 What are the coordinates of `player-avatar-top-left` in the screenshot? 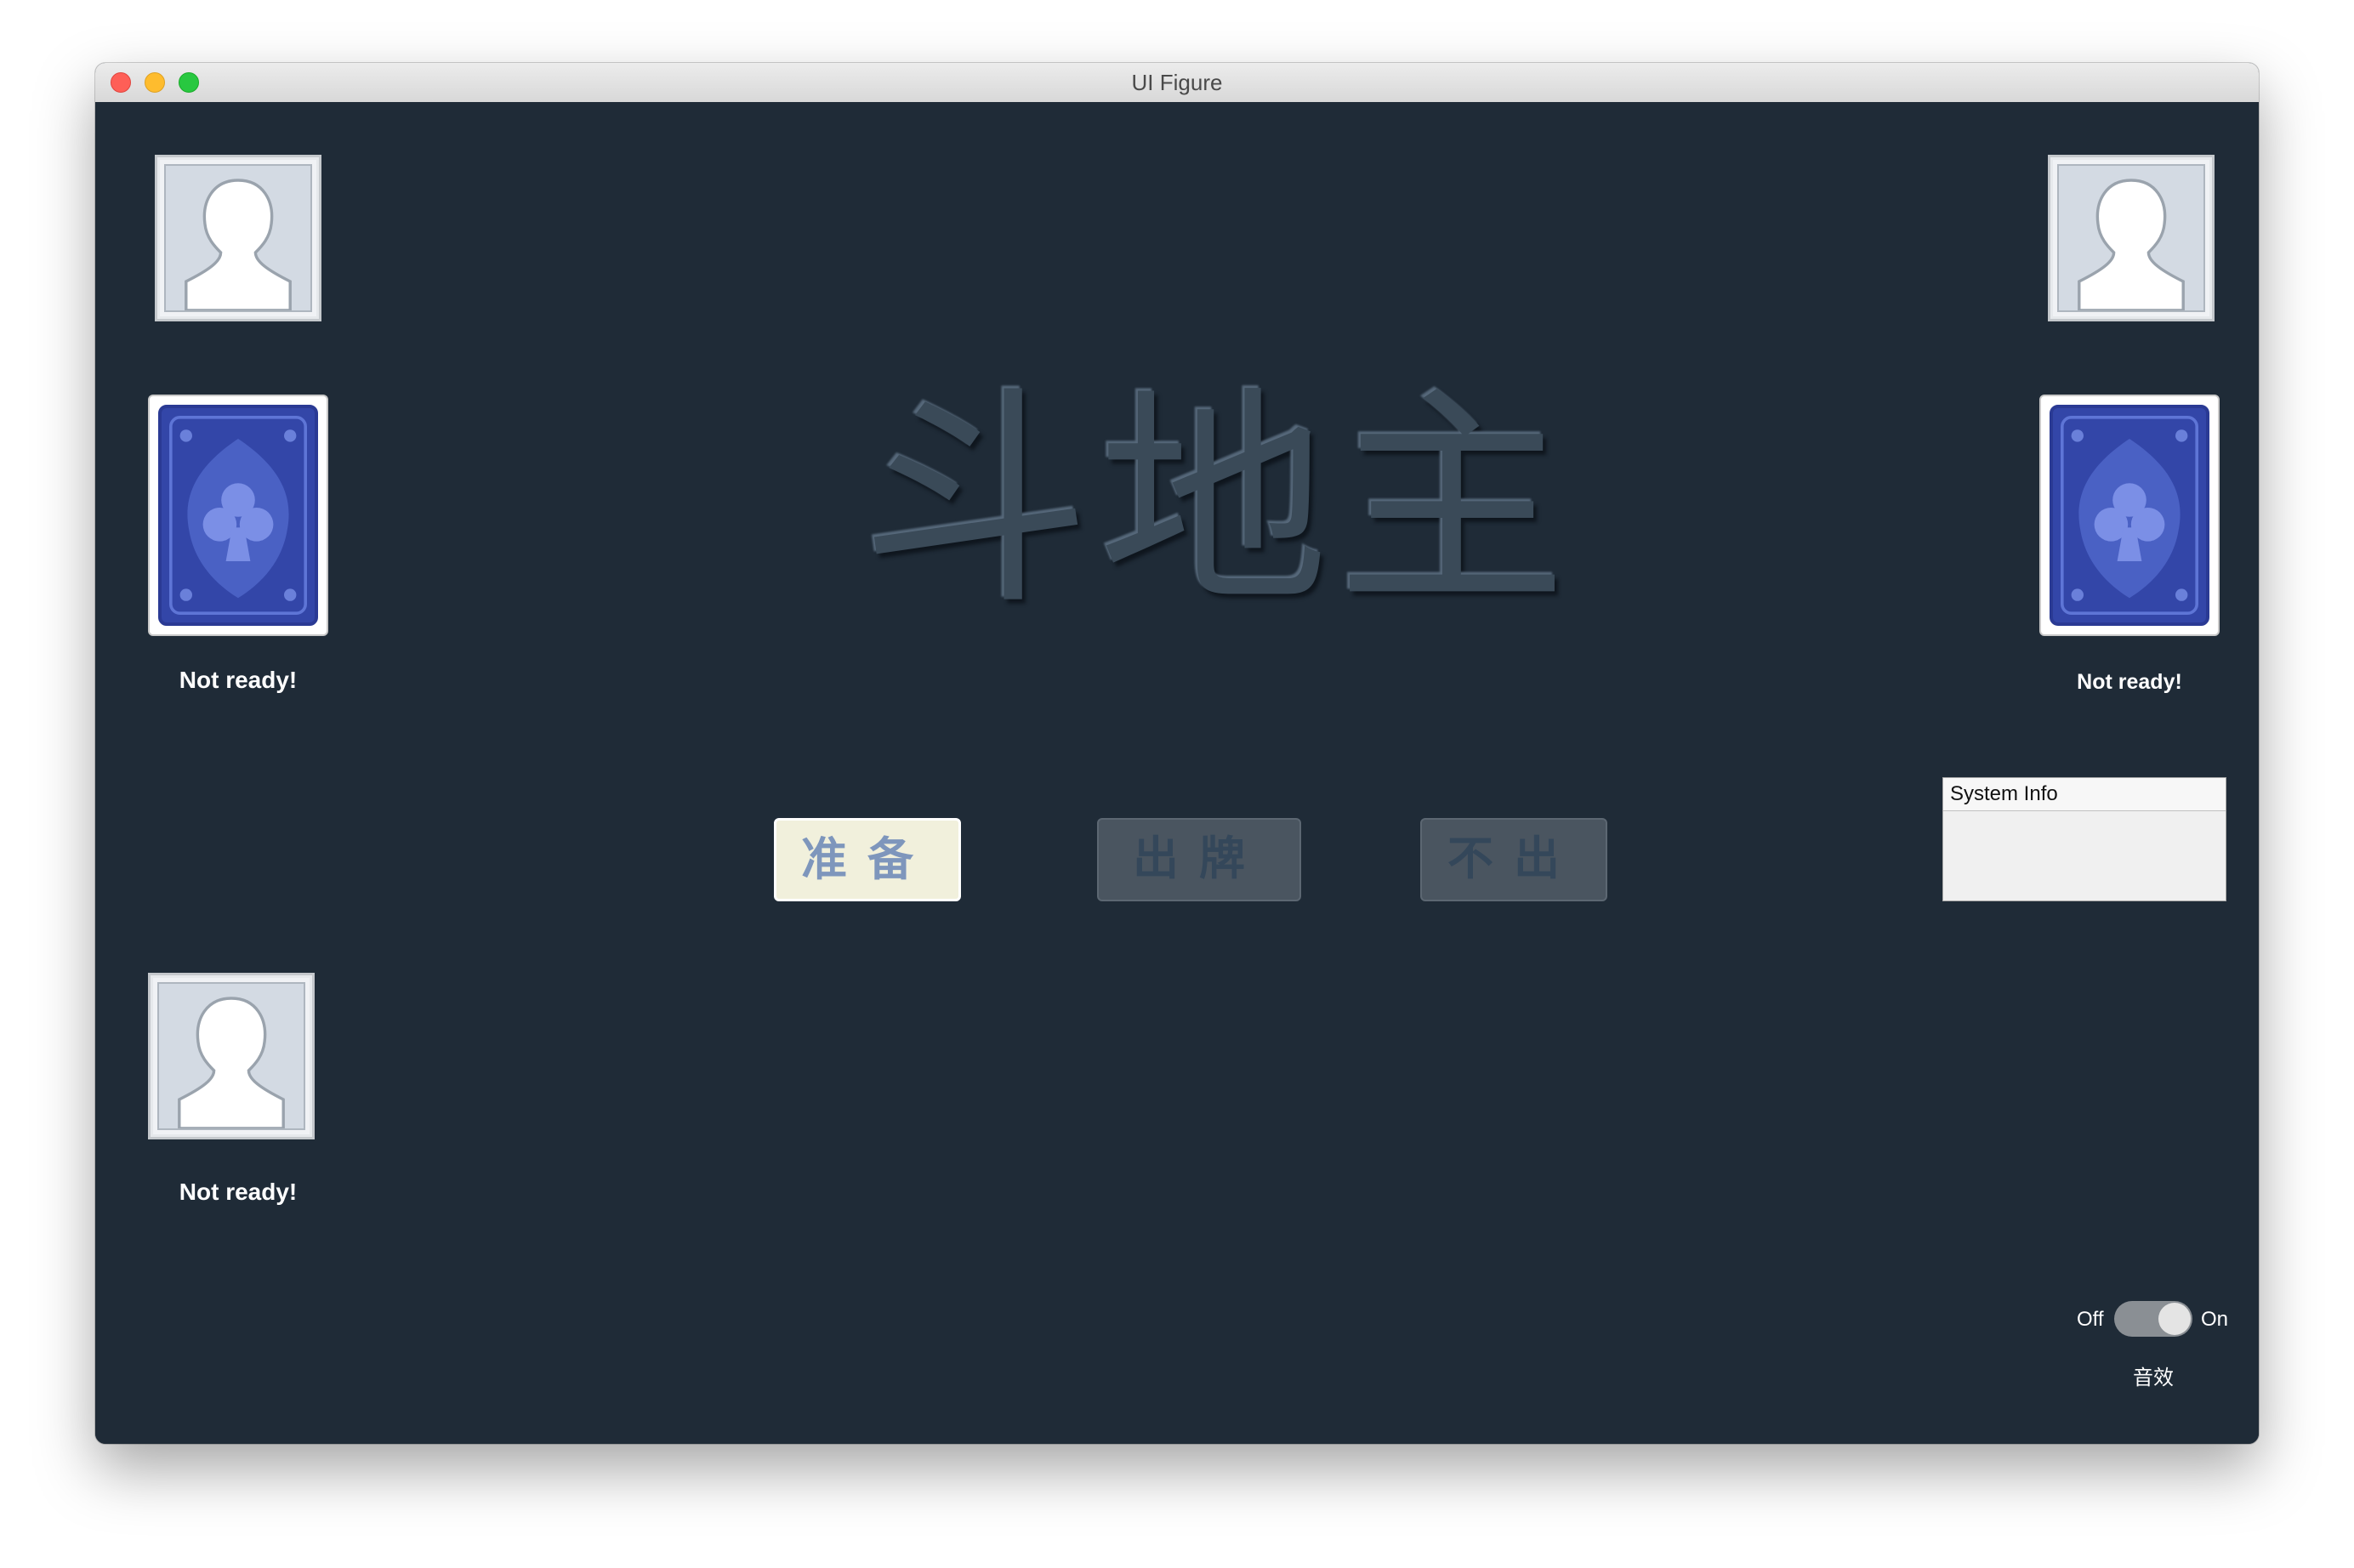 It's located at (238, 238).